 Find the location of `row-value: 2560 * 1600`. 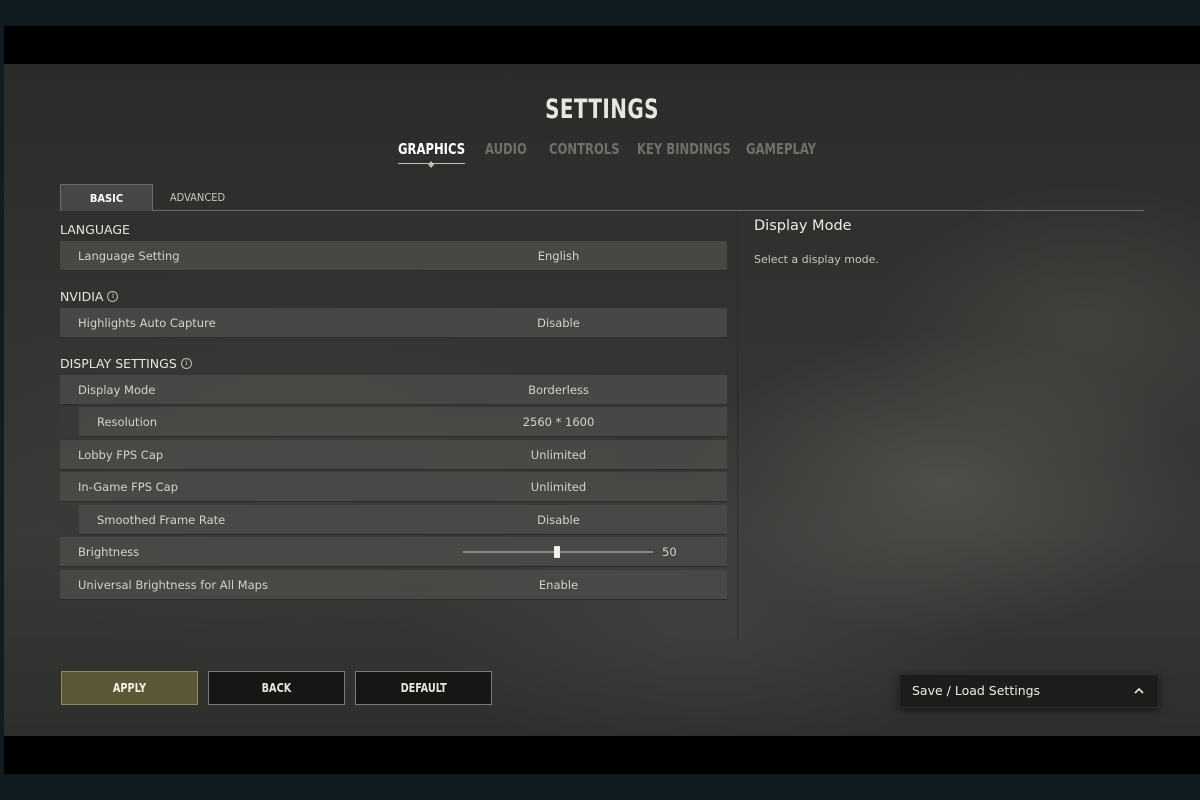

row-value: 2560 * 1600 is located at coordinates (558, 422).